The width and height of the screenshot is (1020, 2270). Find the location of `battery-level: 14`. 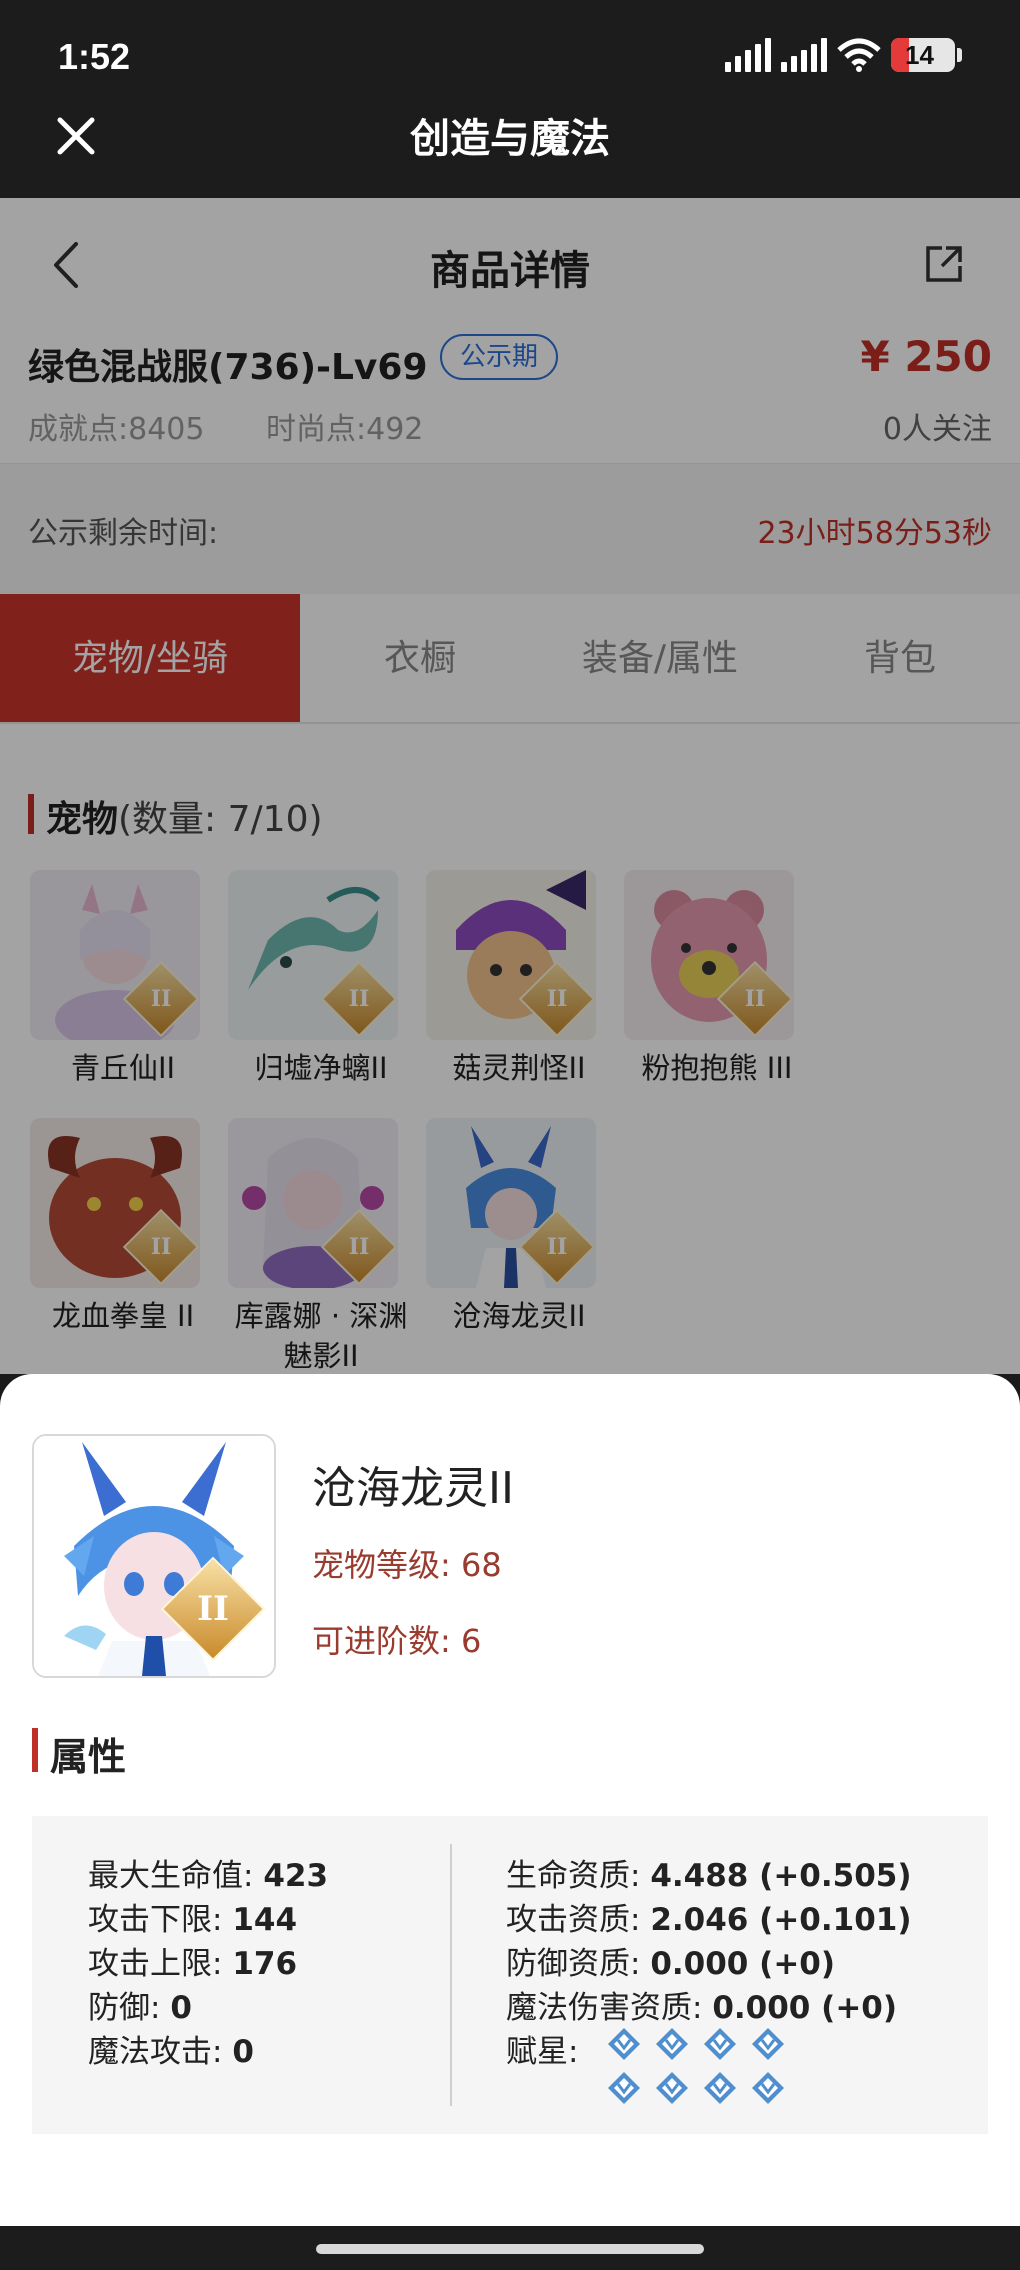

battery-level: 14 is located at coordinates (919, 55).